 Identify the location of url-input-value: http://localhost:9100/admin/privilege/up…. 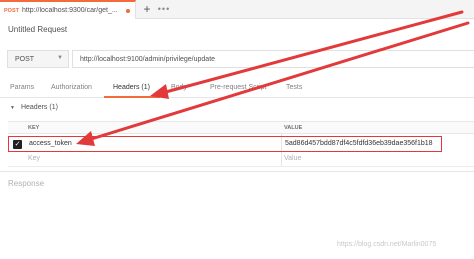
(148, 59).